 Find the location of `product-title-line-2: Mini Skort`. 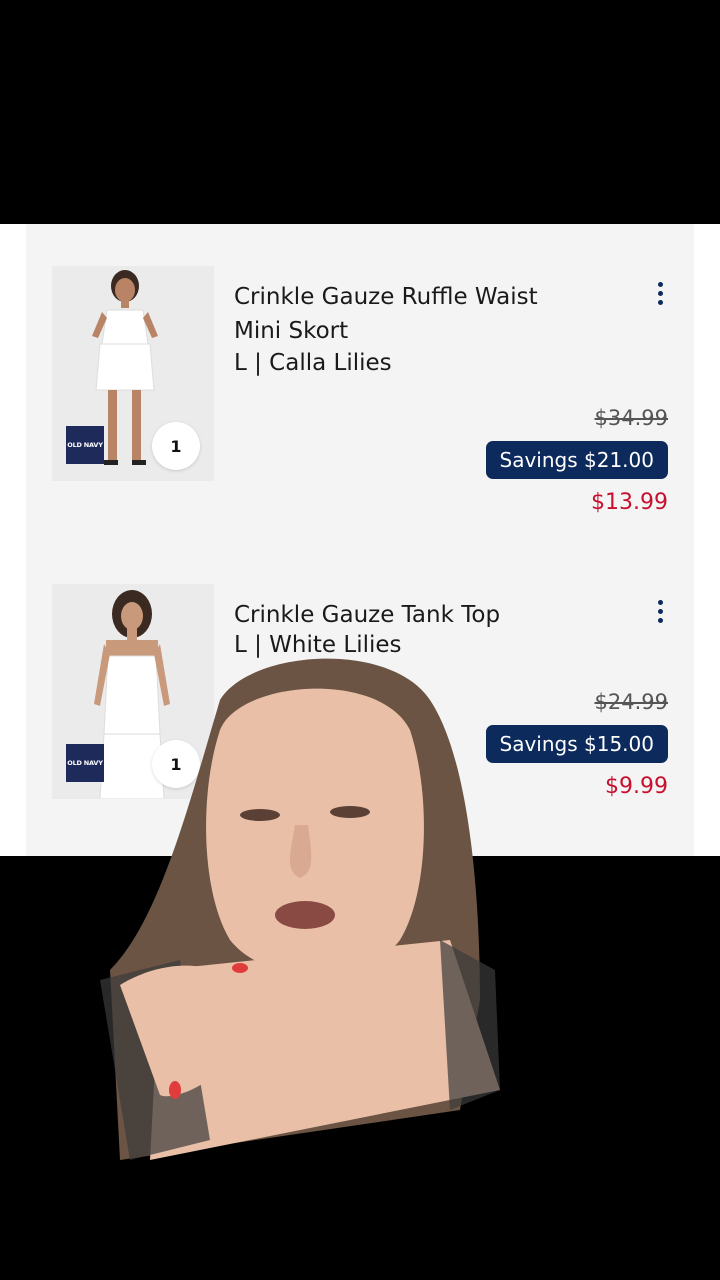

product-title-line-2: Mini Skort is located at coordinates (291, 331).